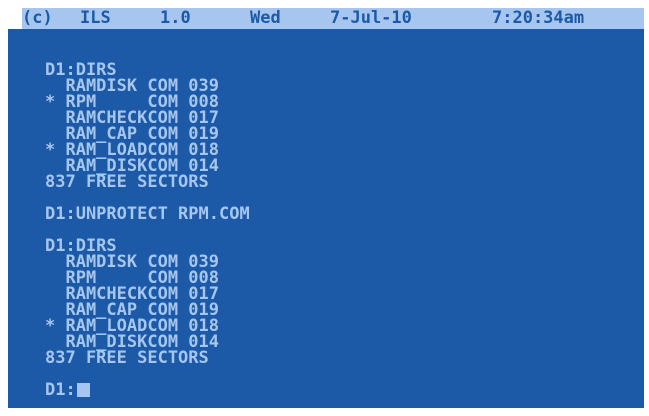 Image resolution: width=649 pixels, height=416 pixels. What do you see at coordinates (538, 18) in the screenshot?
I see `status-time: 7:20:34am` at bounding box center [538, 18].